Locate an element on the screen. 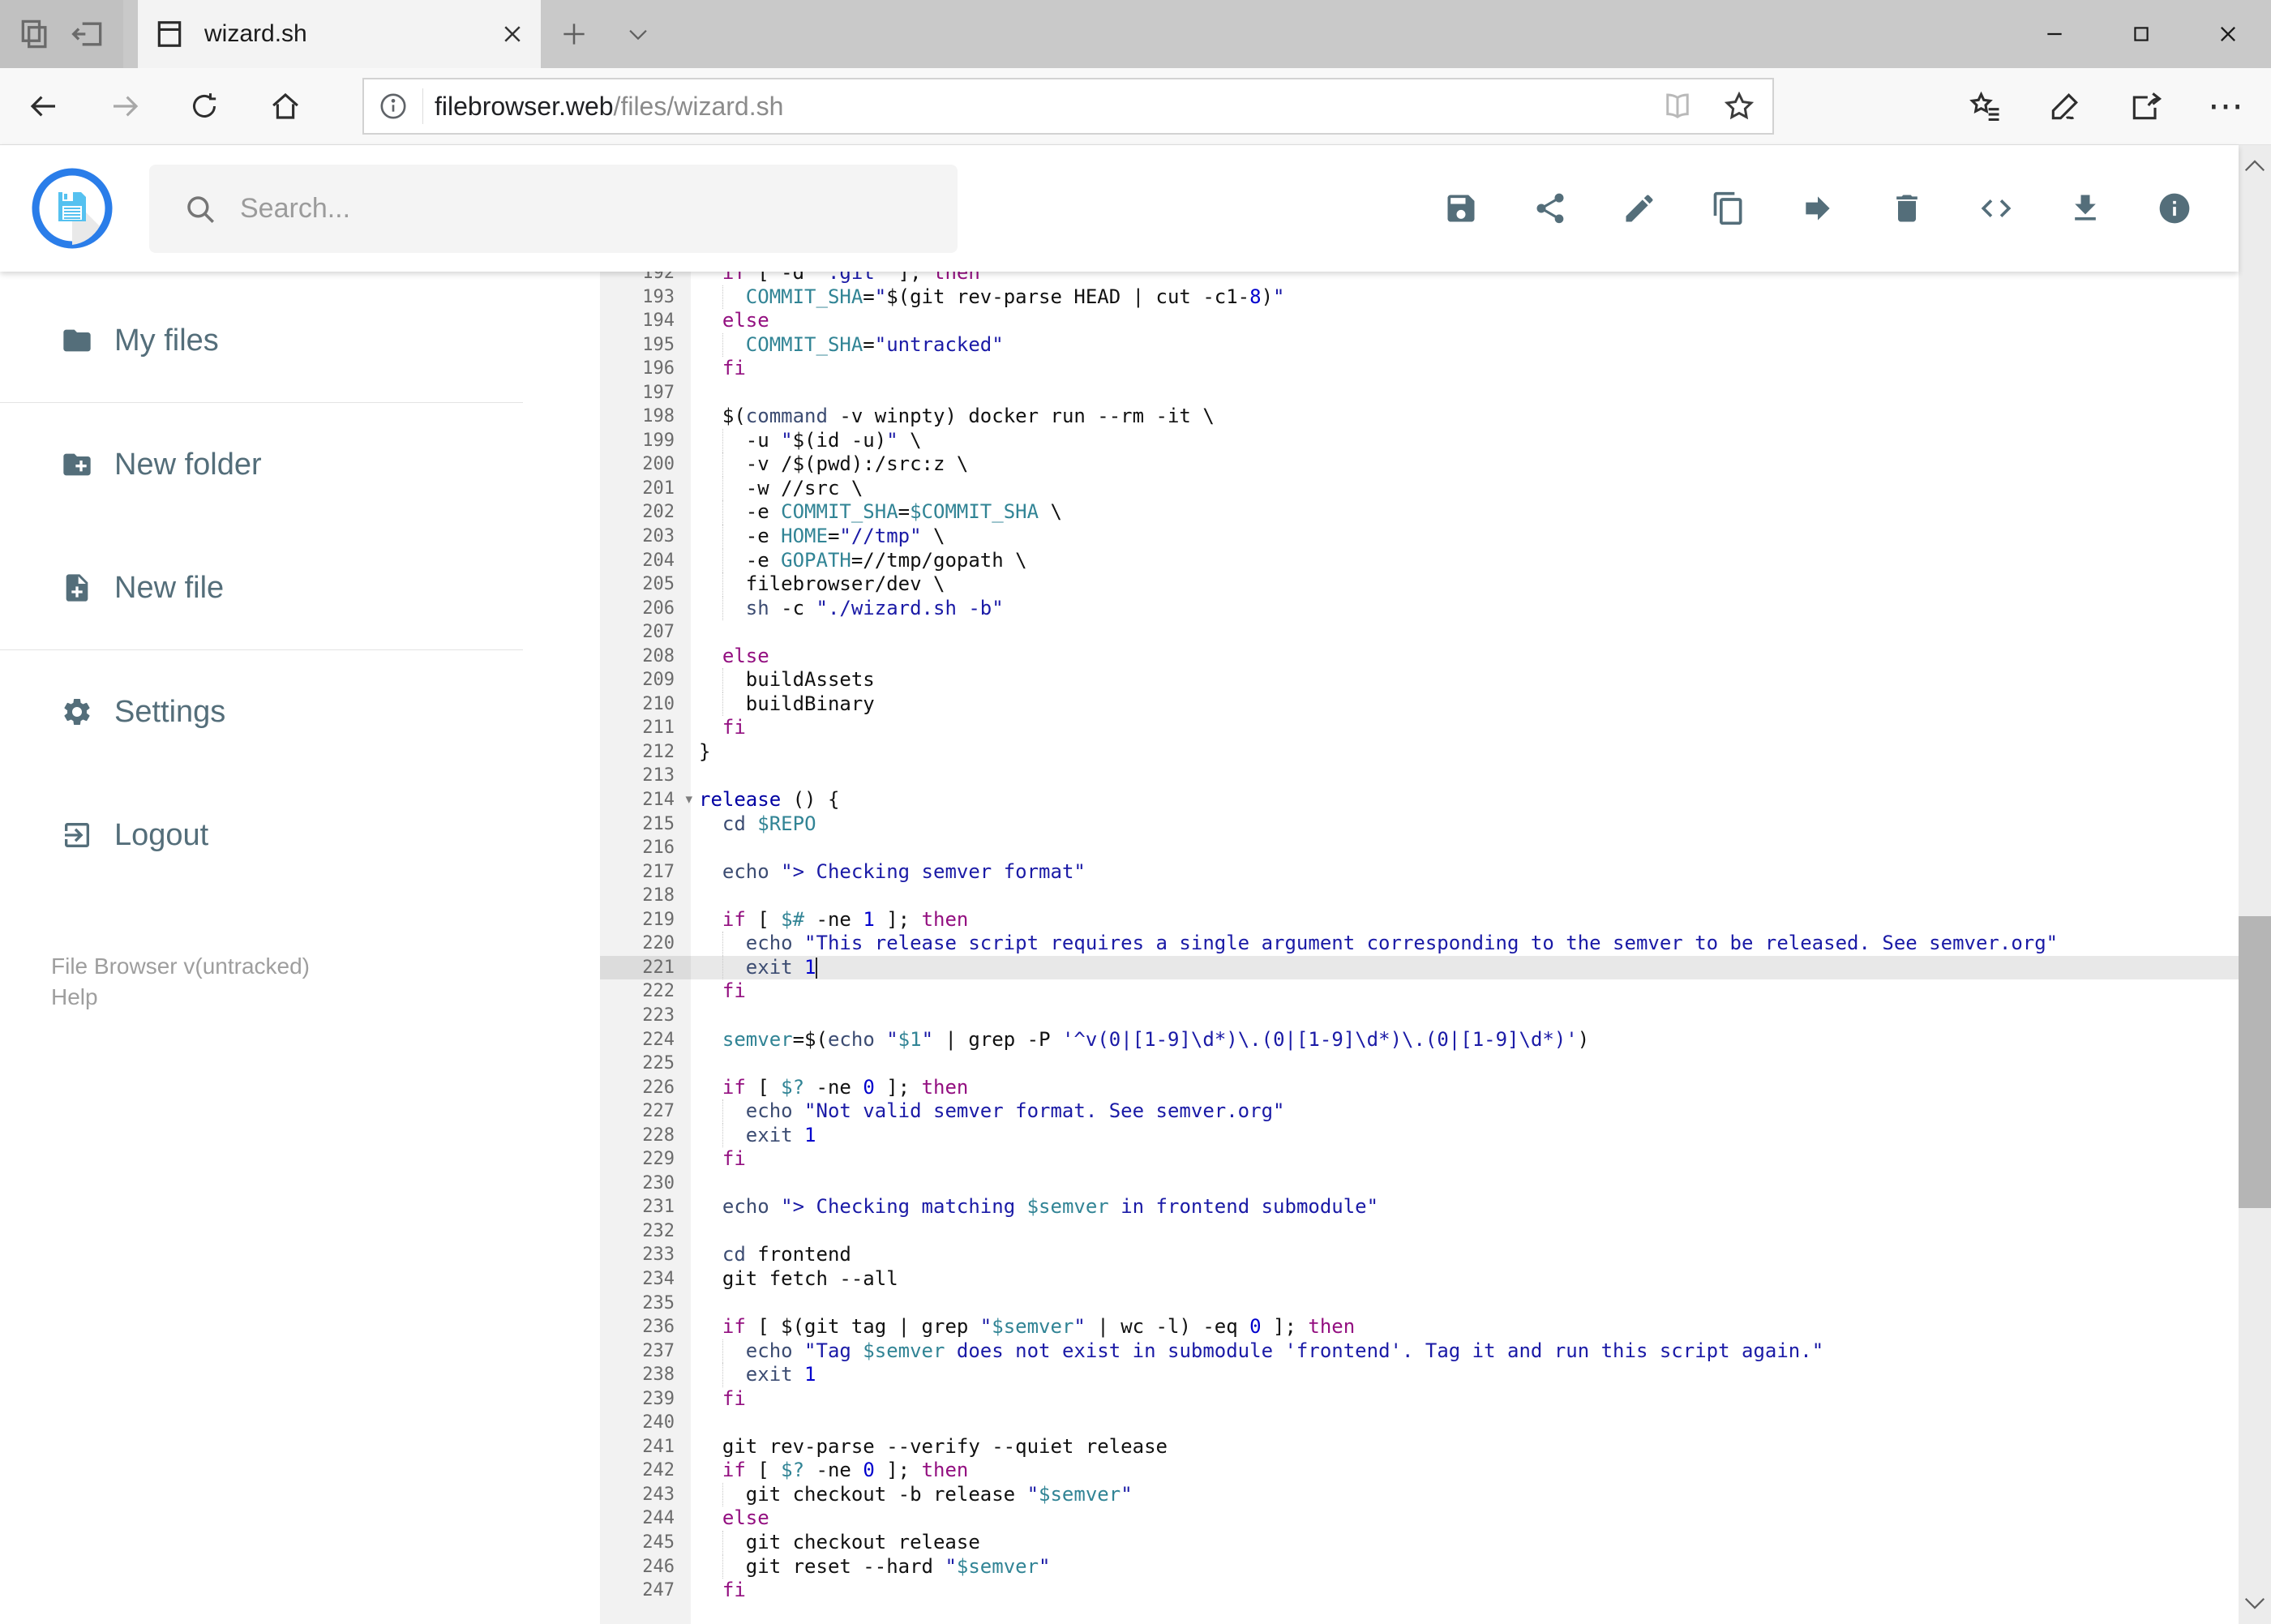 The image size is (2271, 1624). code-line: 207 is located at coordinates (1420, 633).